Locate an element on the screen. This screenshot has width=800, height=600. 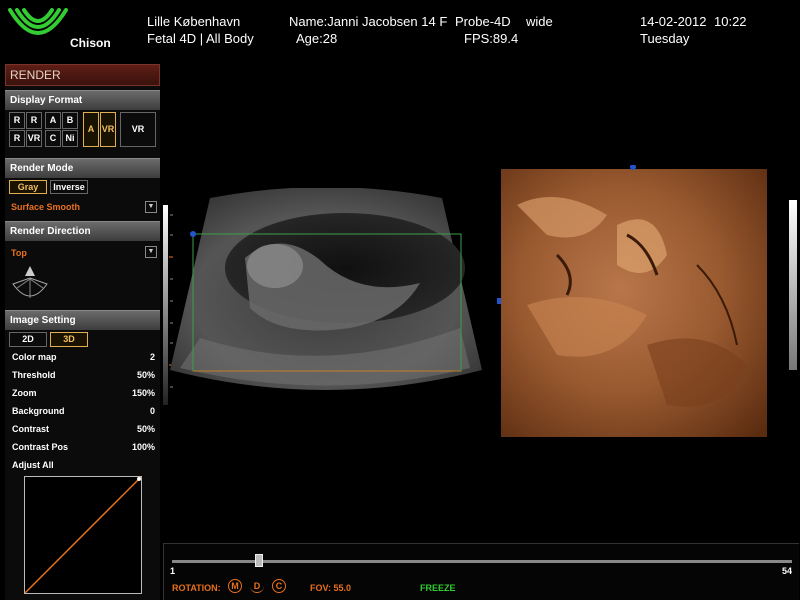
format-b: B is located at coordinates (70, 120).